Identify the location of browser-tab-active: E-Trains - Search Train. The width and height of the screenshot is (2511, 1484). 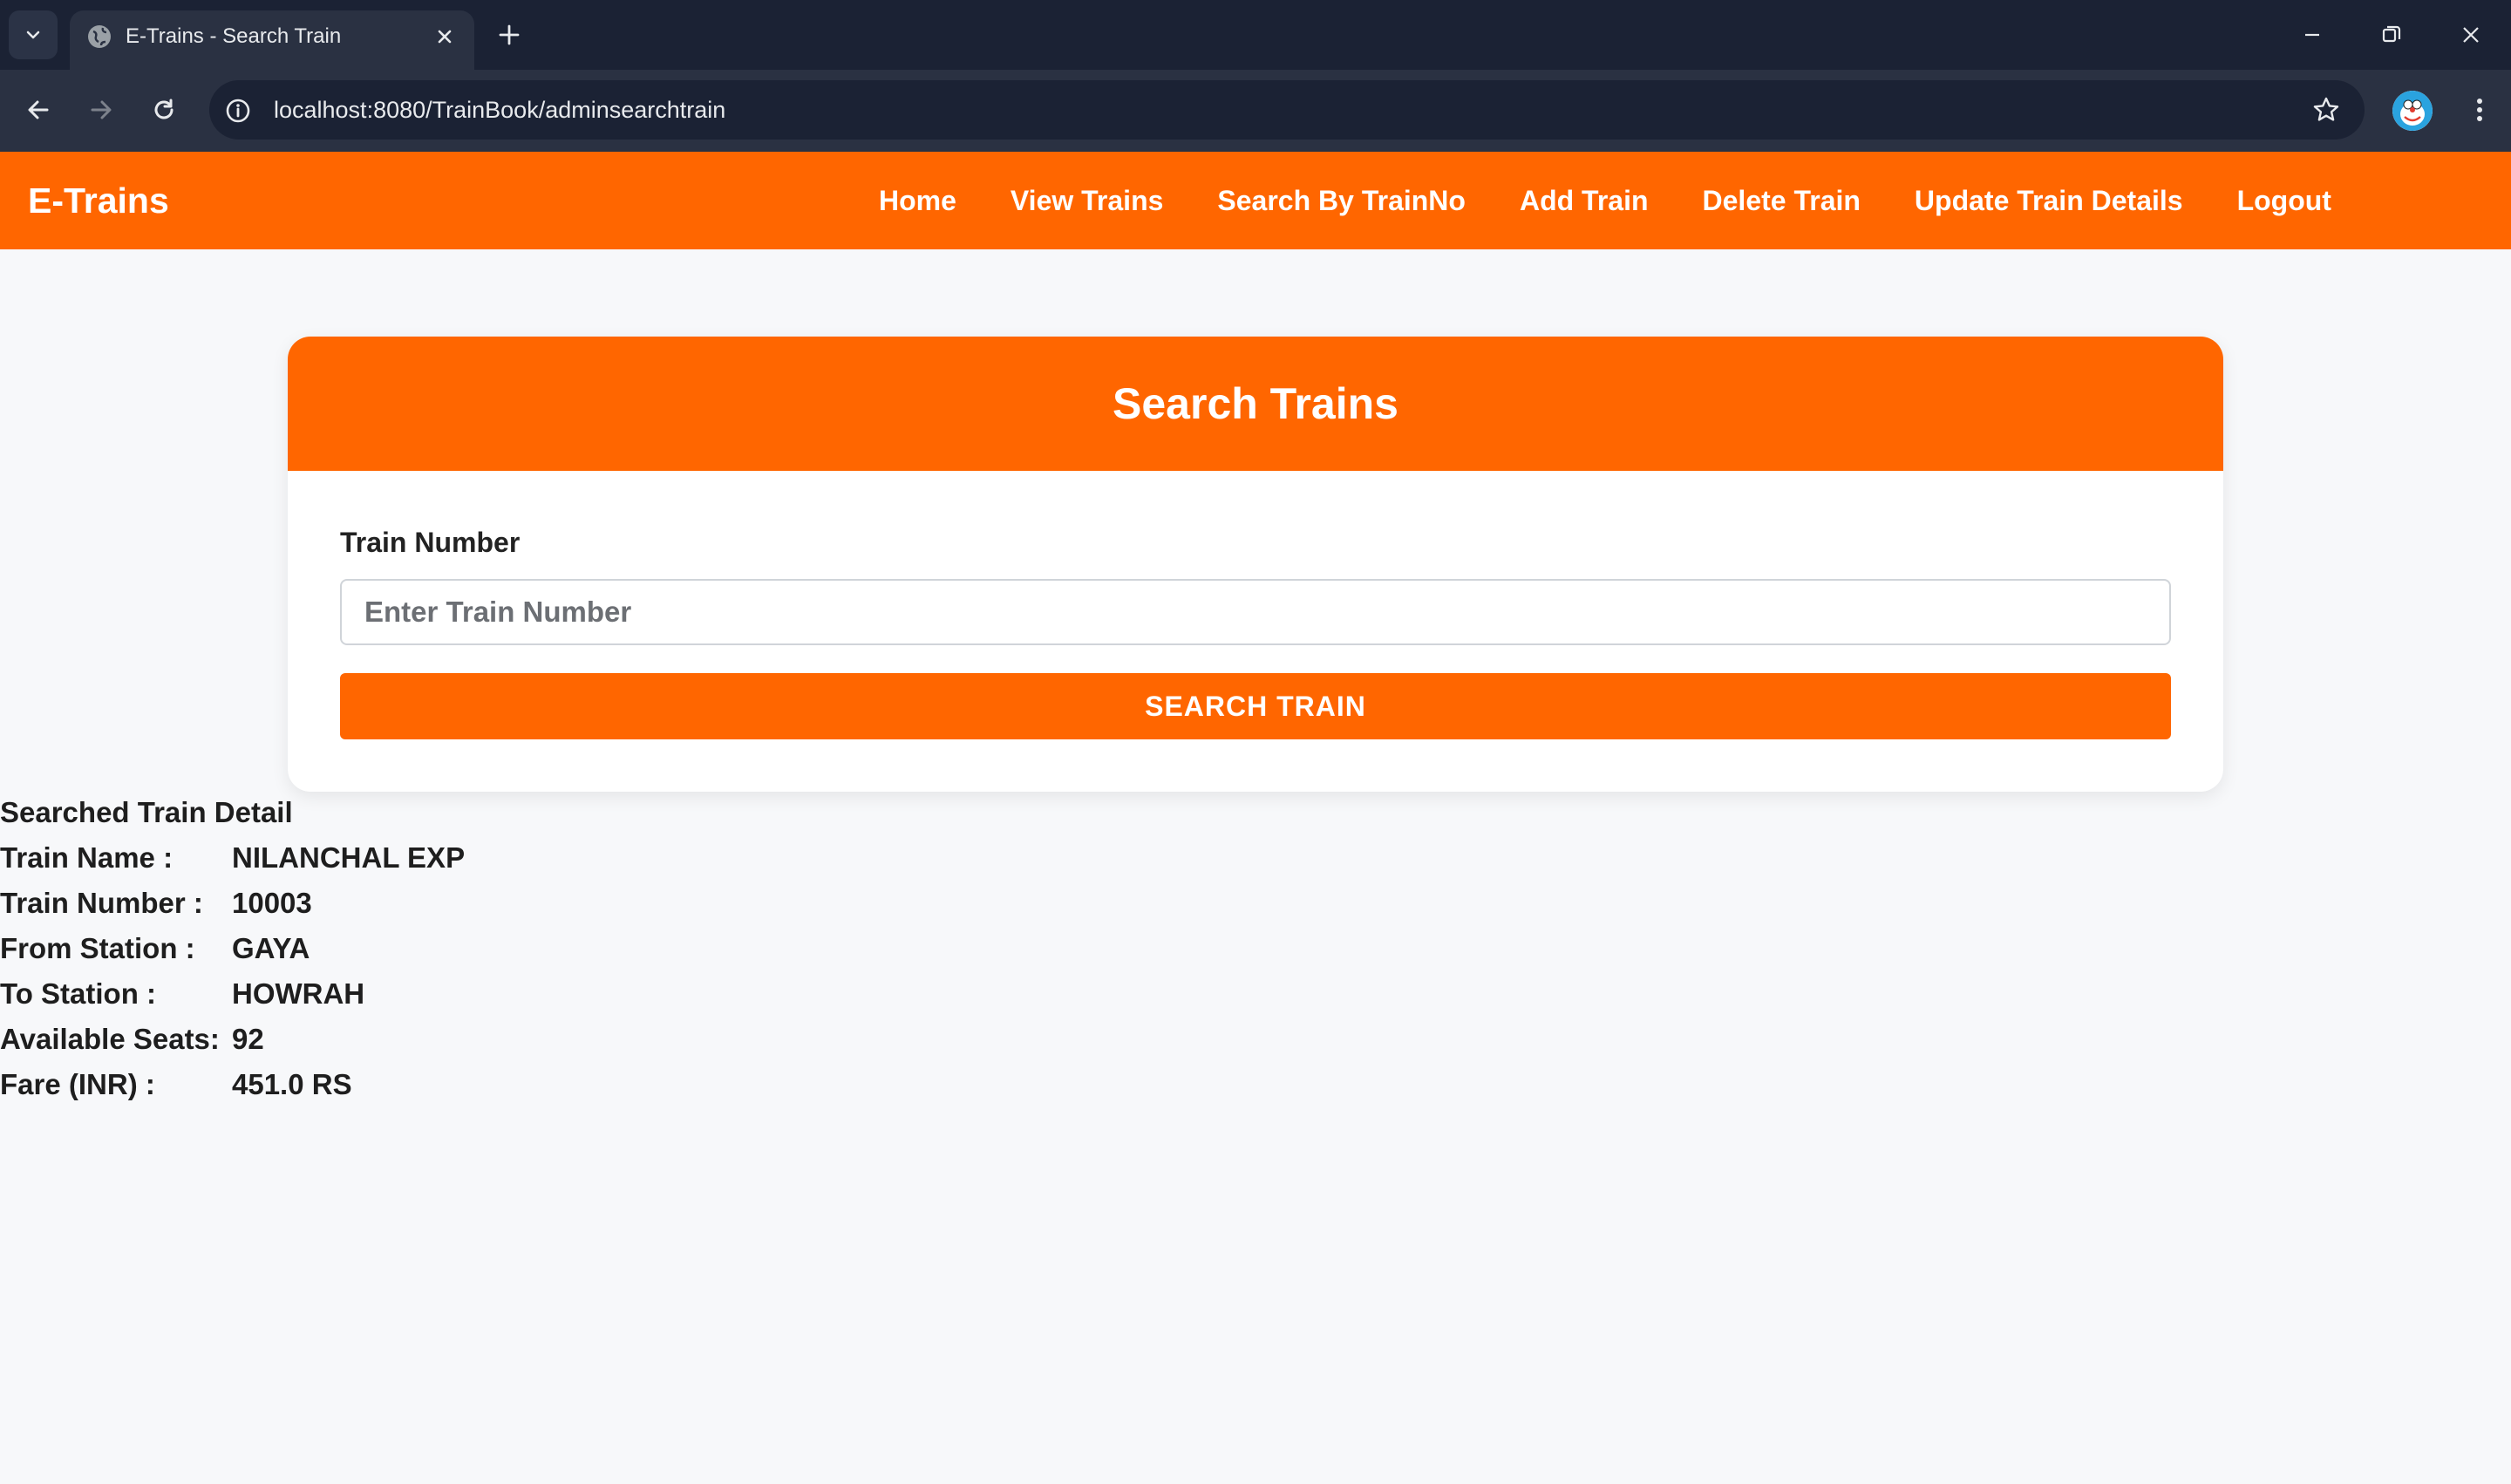
(272, 40).